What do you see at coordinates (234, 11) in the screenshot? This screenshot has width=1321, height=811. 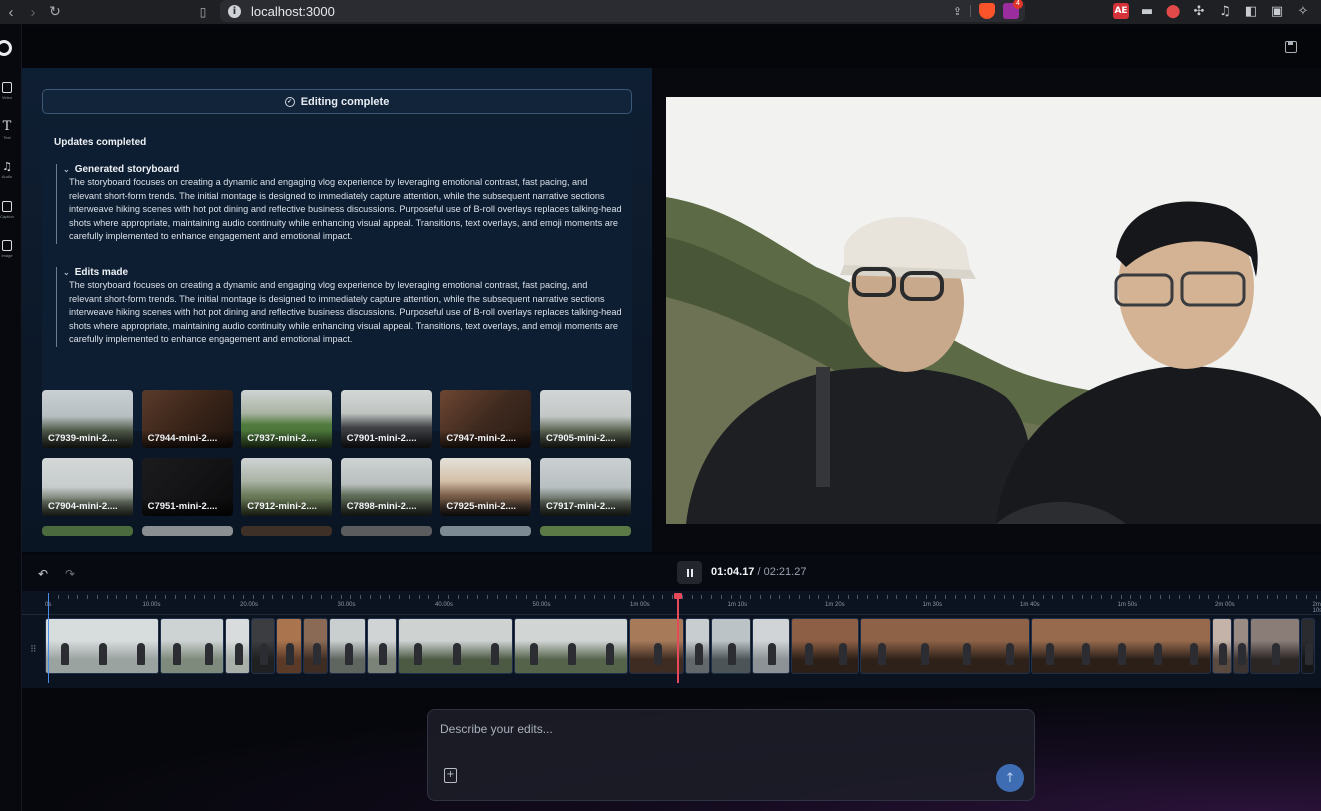 I see `site-info-icon: i` at bounding box center [234, 11].